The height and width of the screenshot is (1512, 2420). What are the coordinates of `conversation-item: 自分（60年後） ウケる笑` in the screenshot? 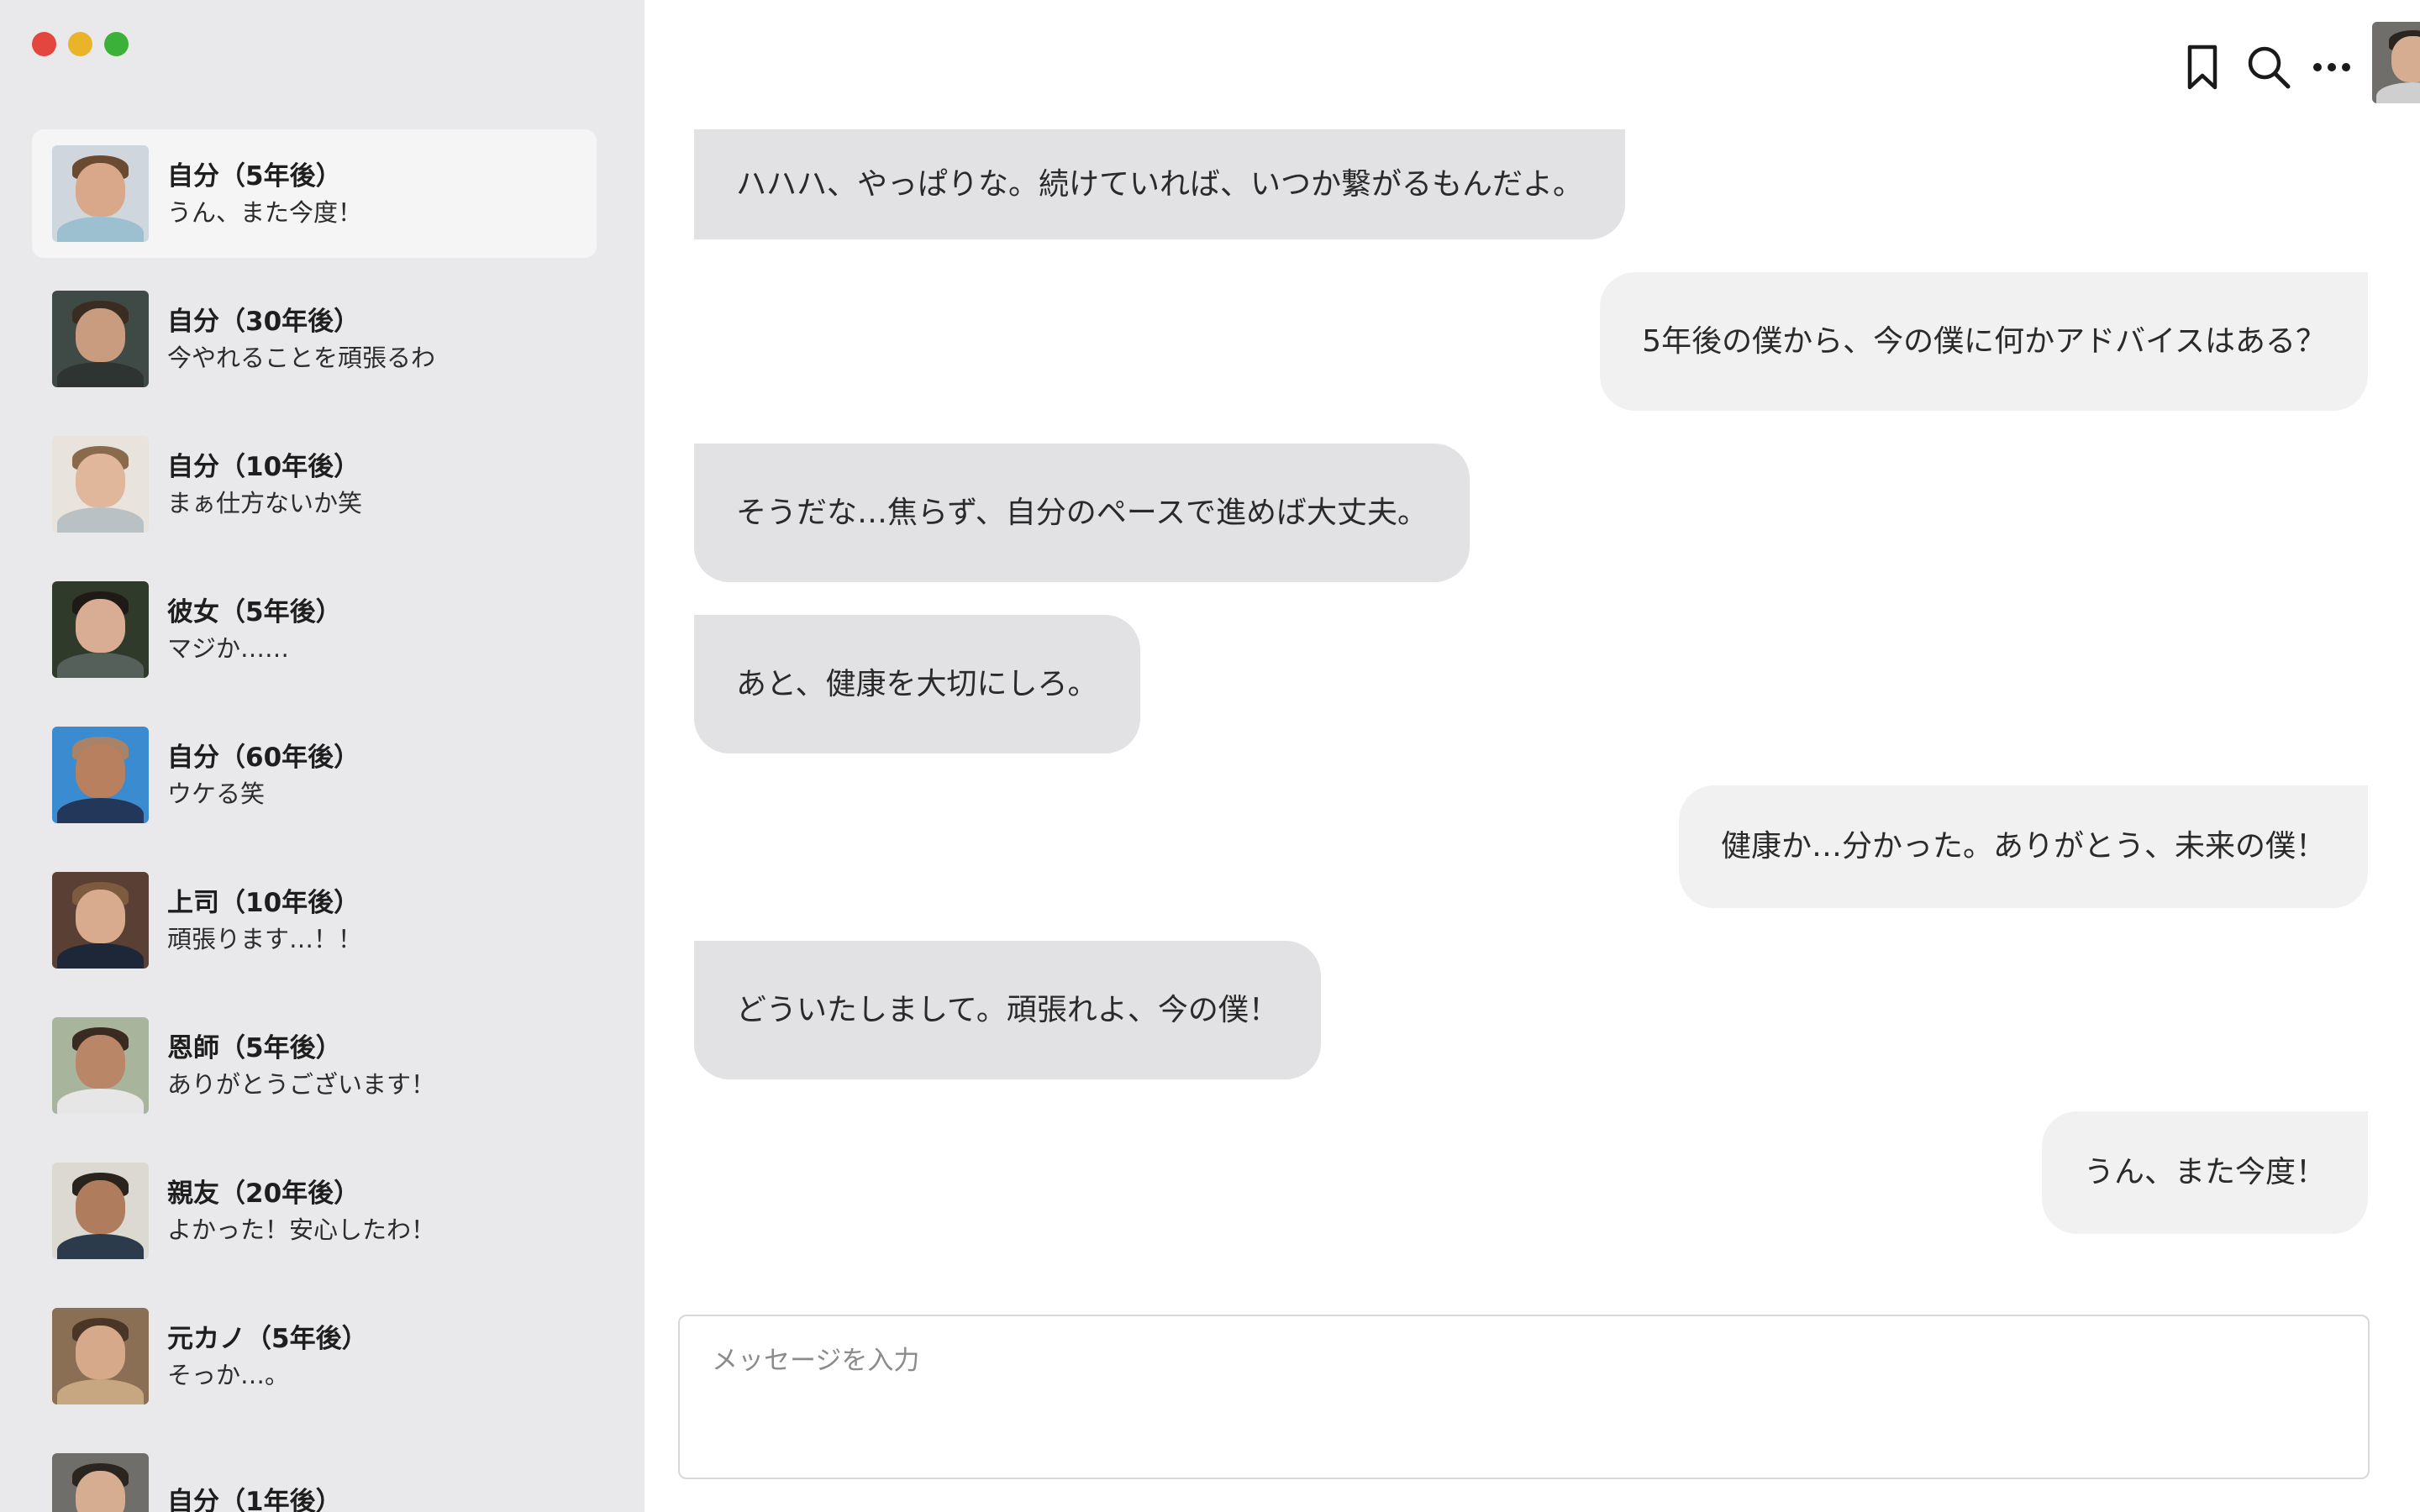 It's located at (314, 775).